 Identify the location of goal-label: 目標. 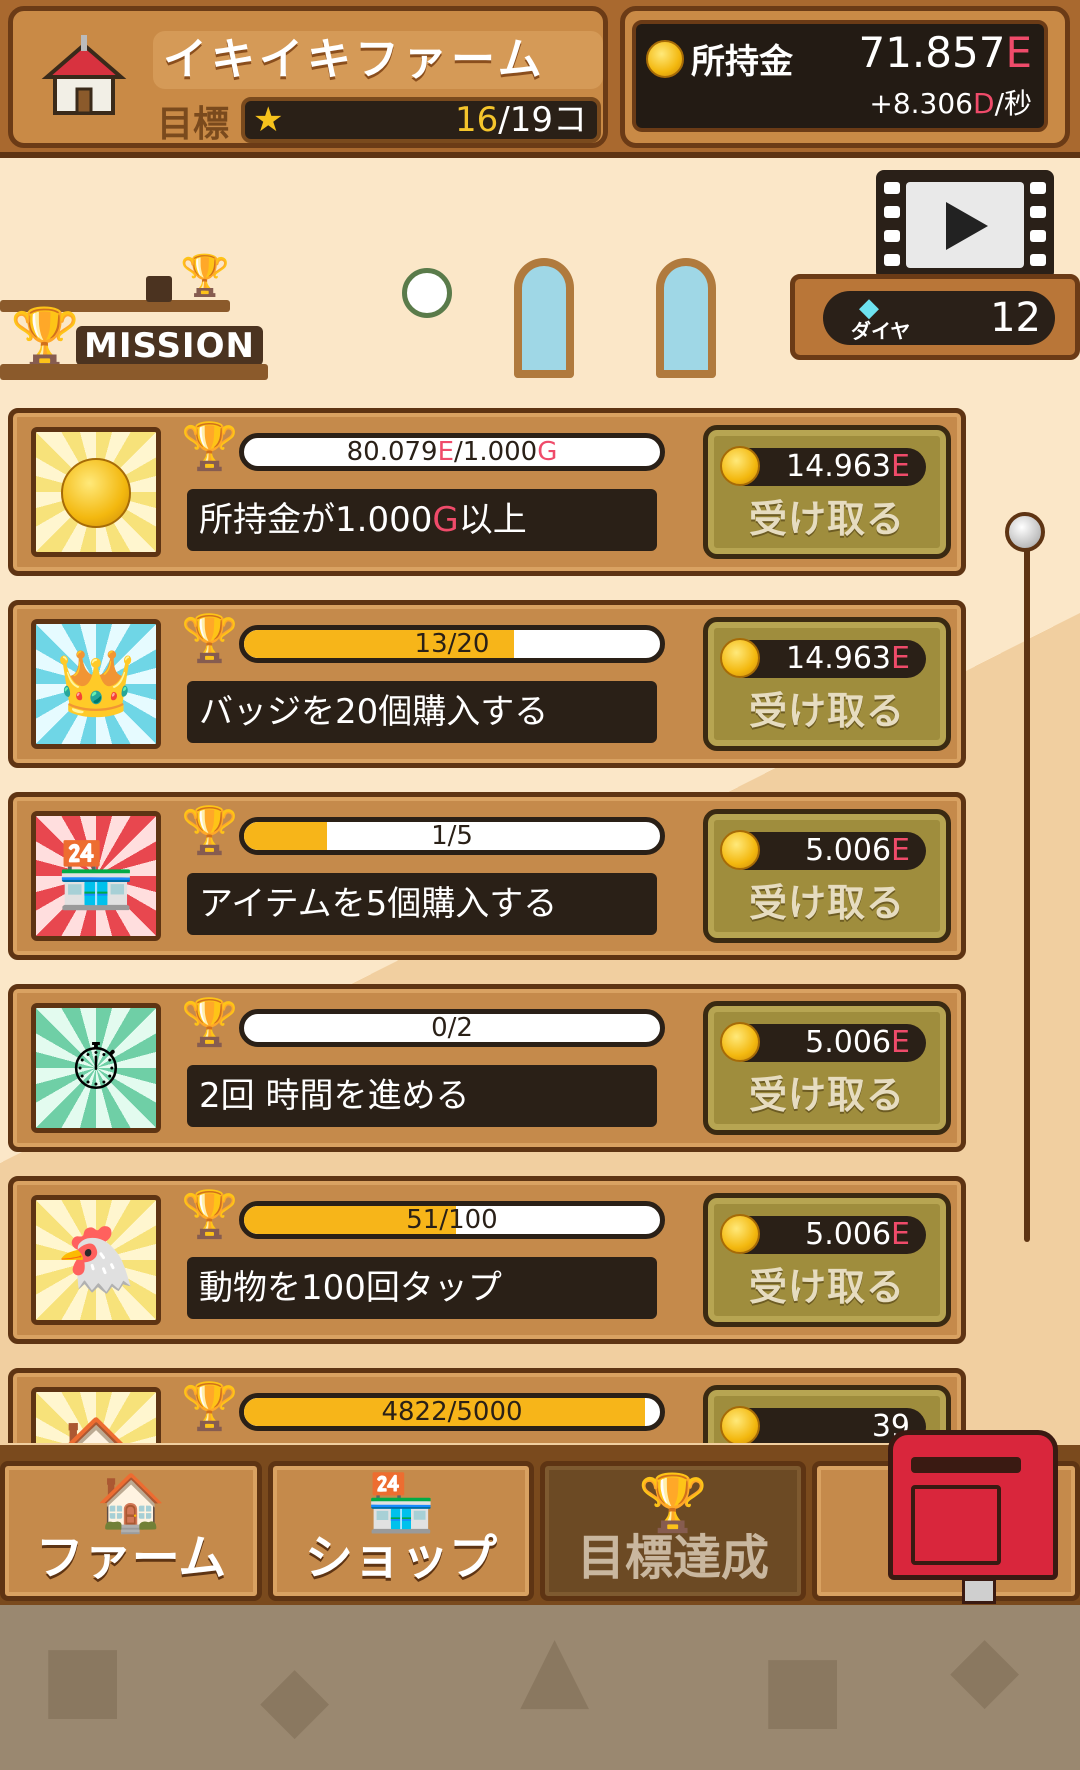
(193, 124).